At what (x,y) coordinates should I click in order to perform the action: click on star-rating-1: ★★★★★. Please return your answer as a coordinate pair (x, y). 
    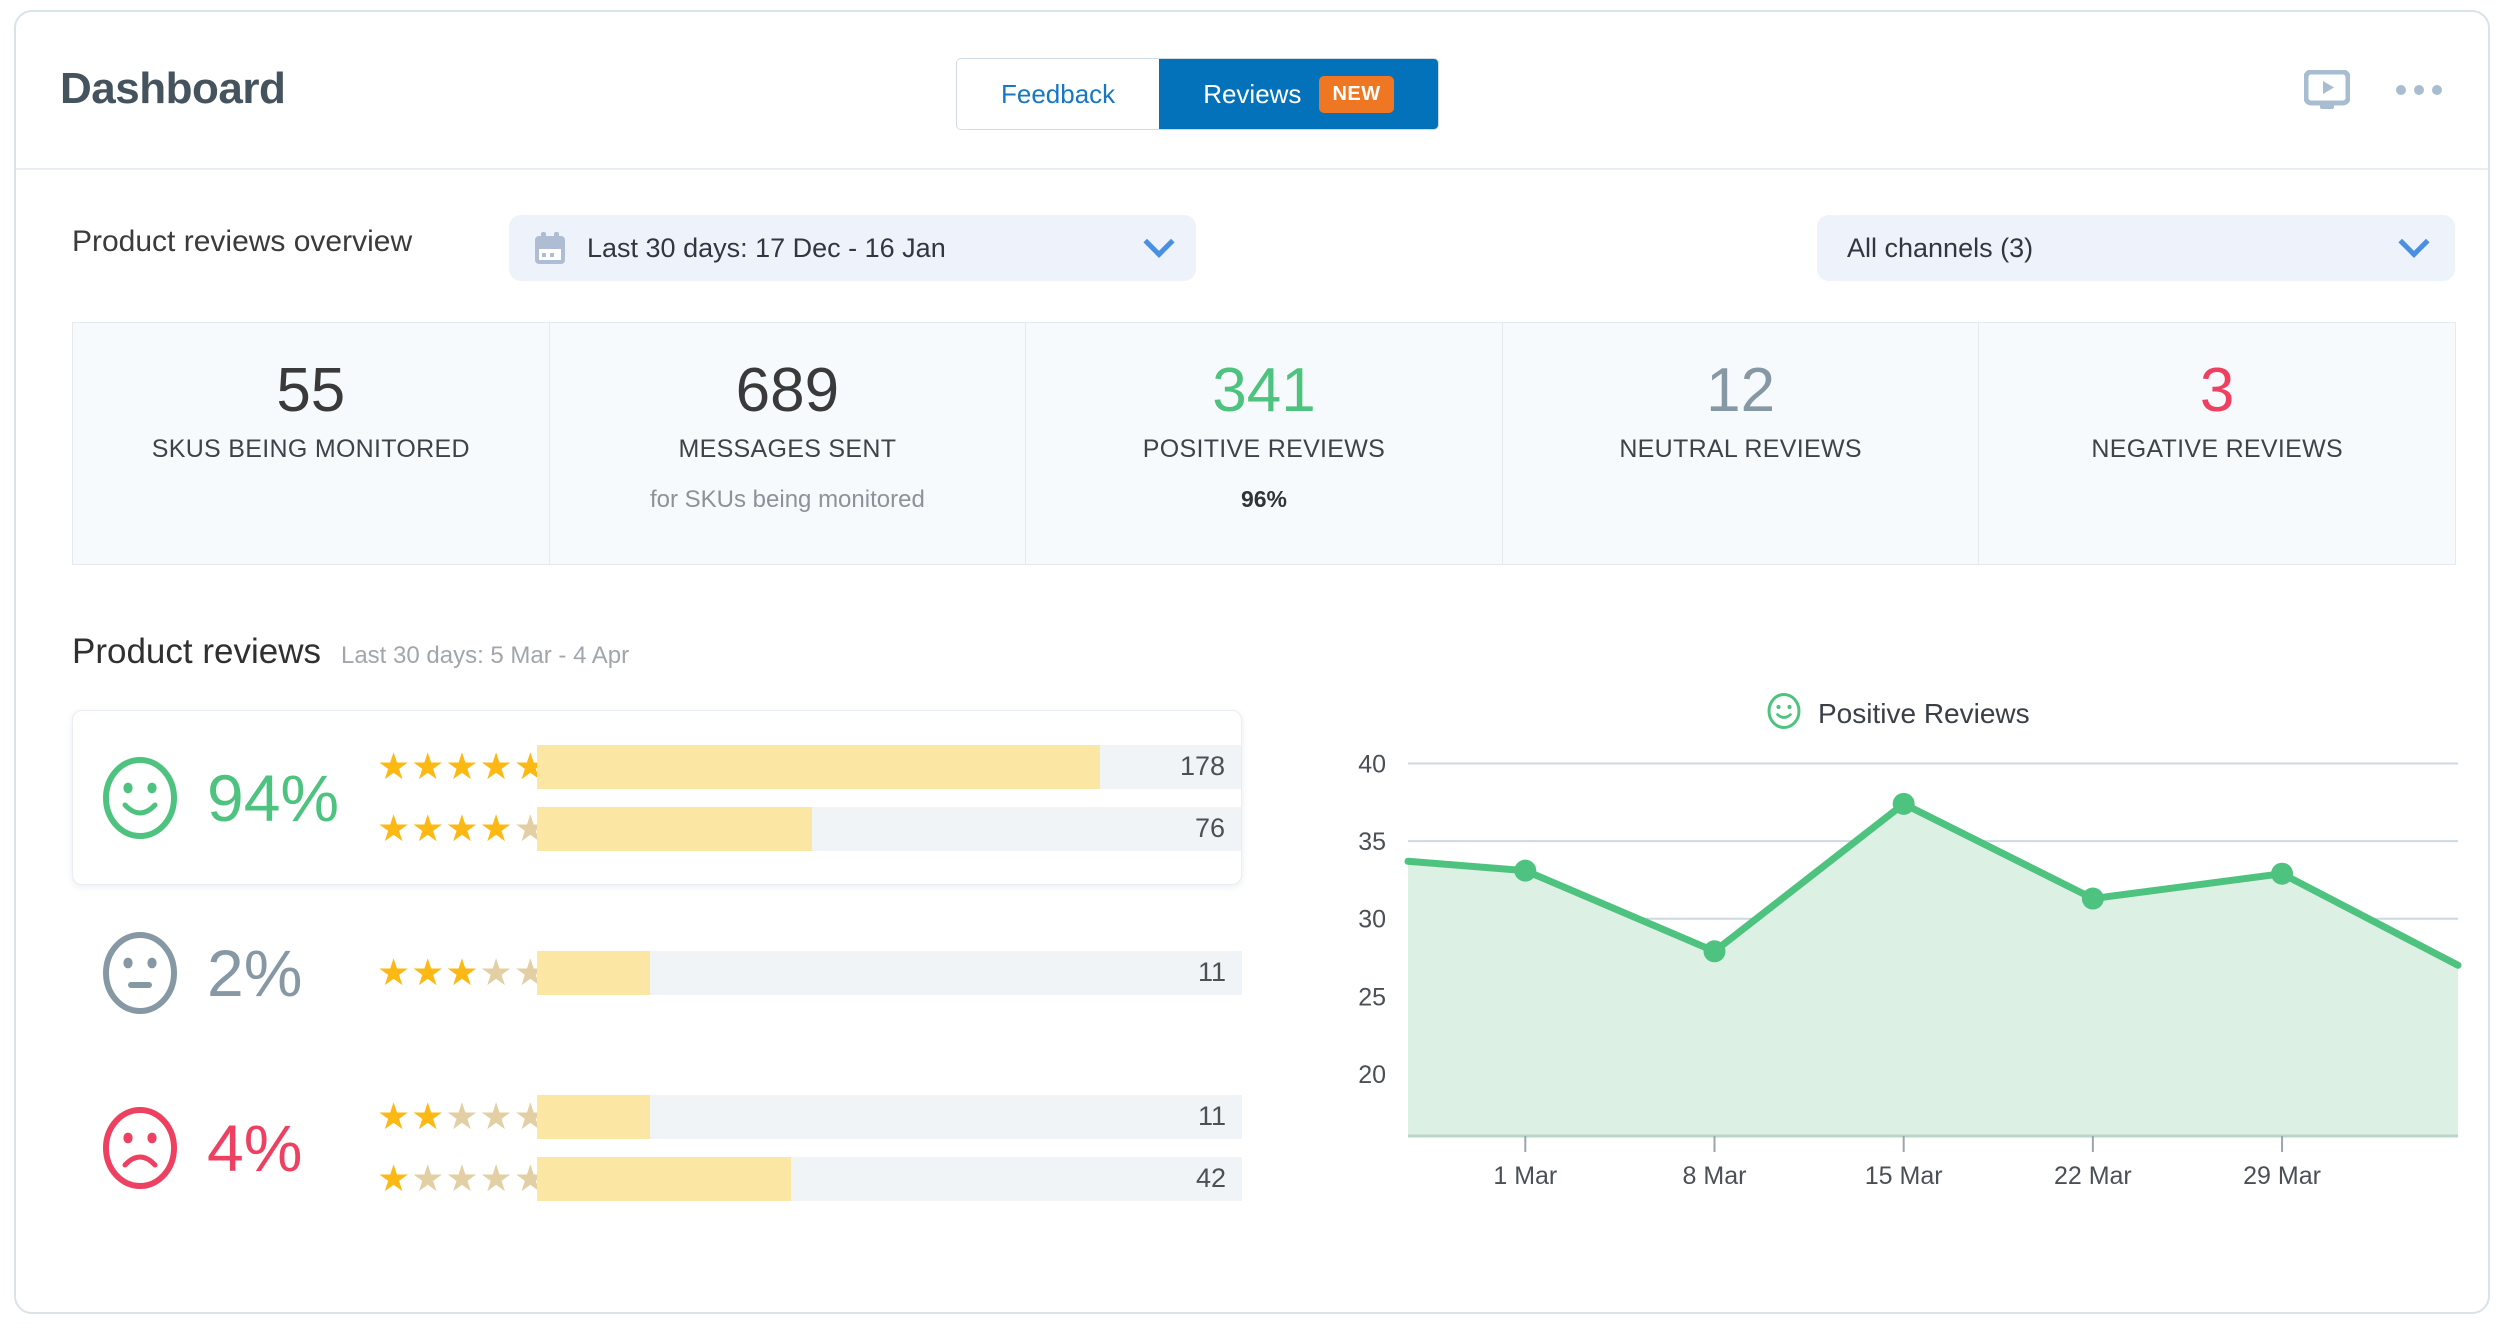
    Looking at the image, I should click on (462, 1178).